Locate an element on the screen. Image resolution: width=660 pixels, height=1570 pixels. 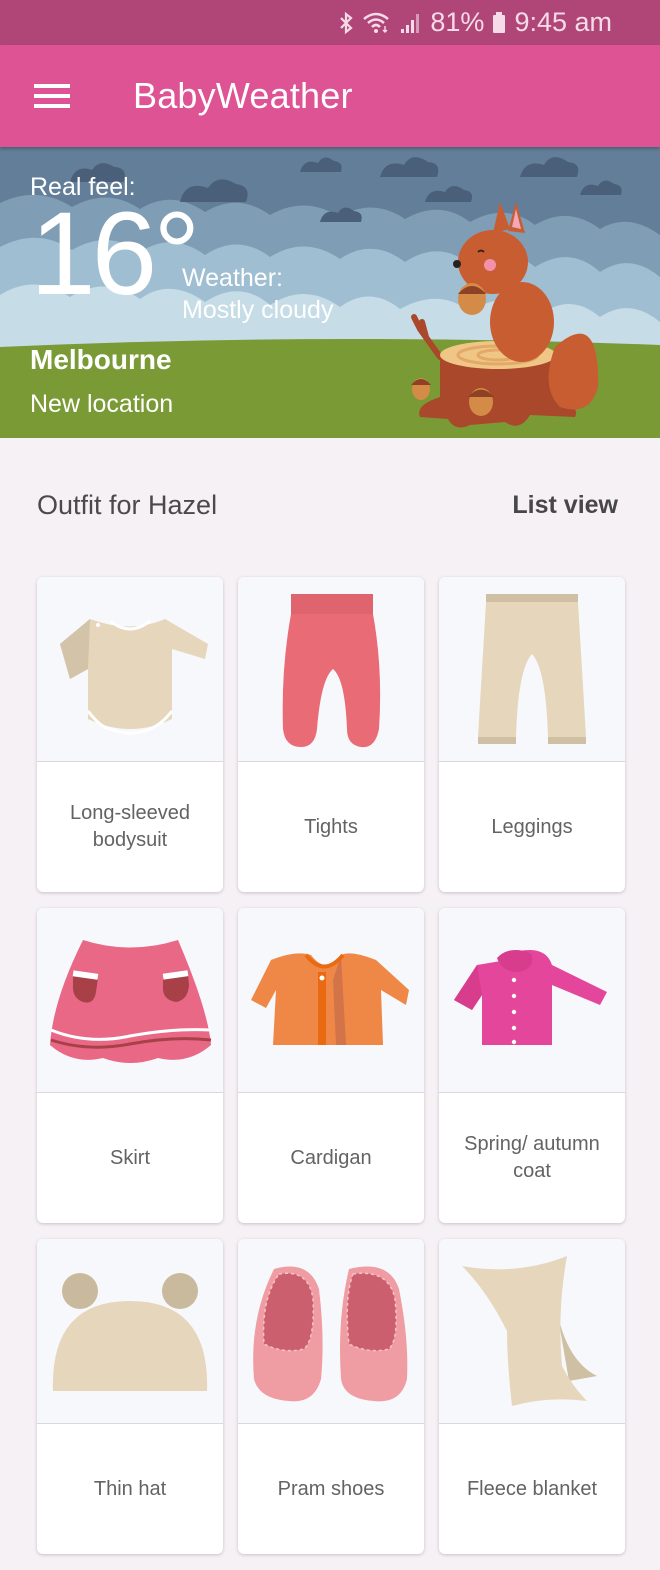
outfit-card-label: Thin hat is located at coordinates (130, 1488).